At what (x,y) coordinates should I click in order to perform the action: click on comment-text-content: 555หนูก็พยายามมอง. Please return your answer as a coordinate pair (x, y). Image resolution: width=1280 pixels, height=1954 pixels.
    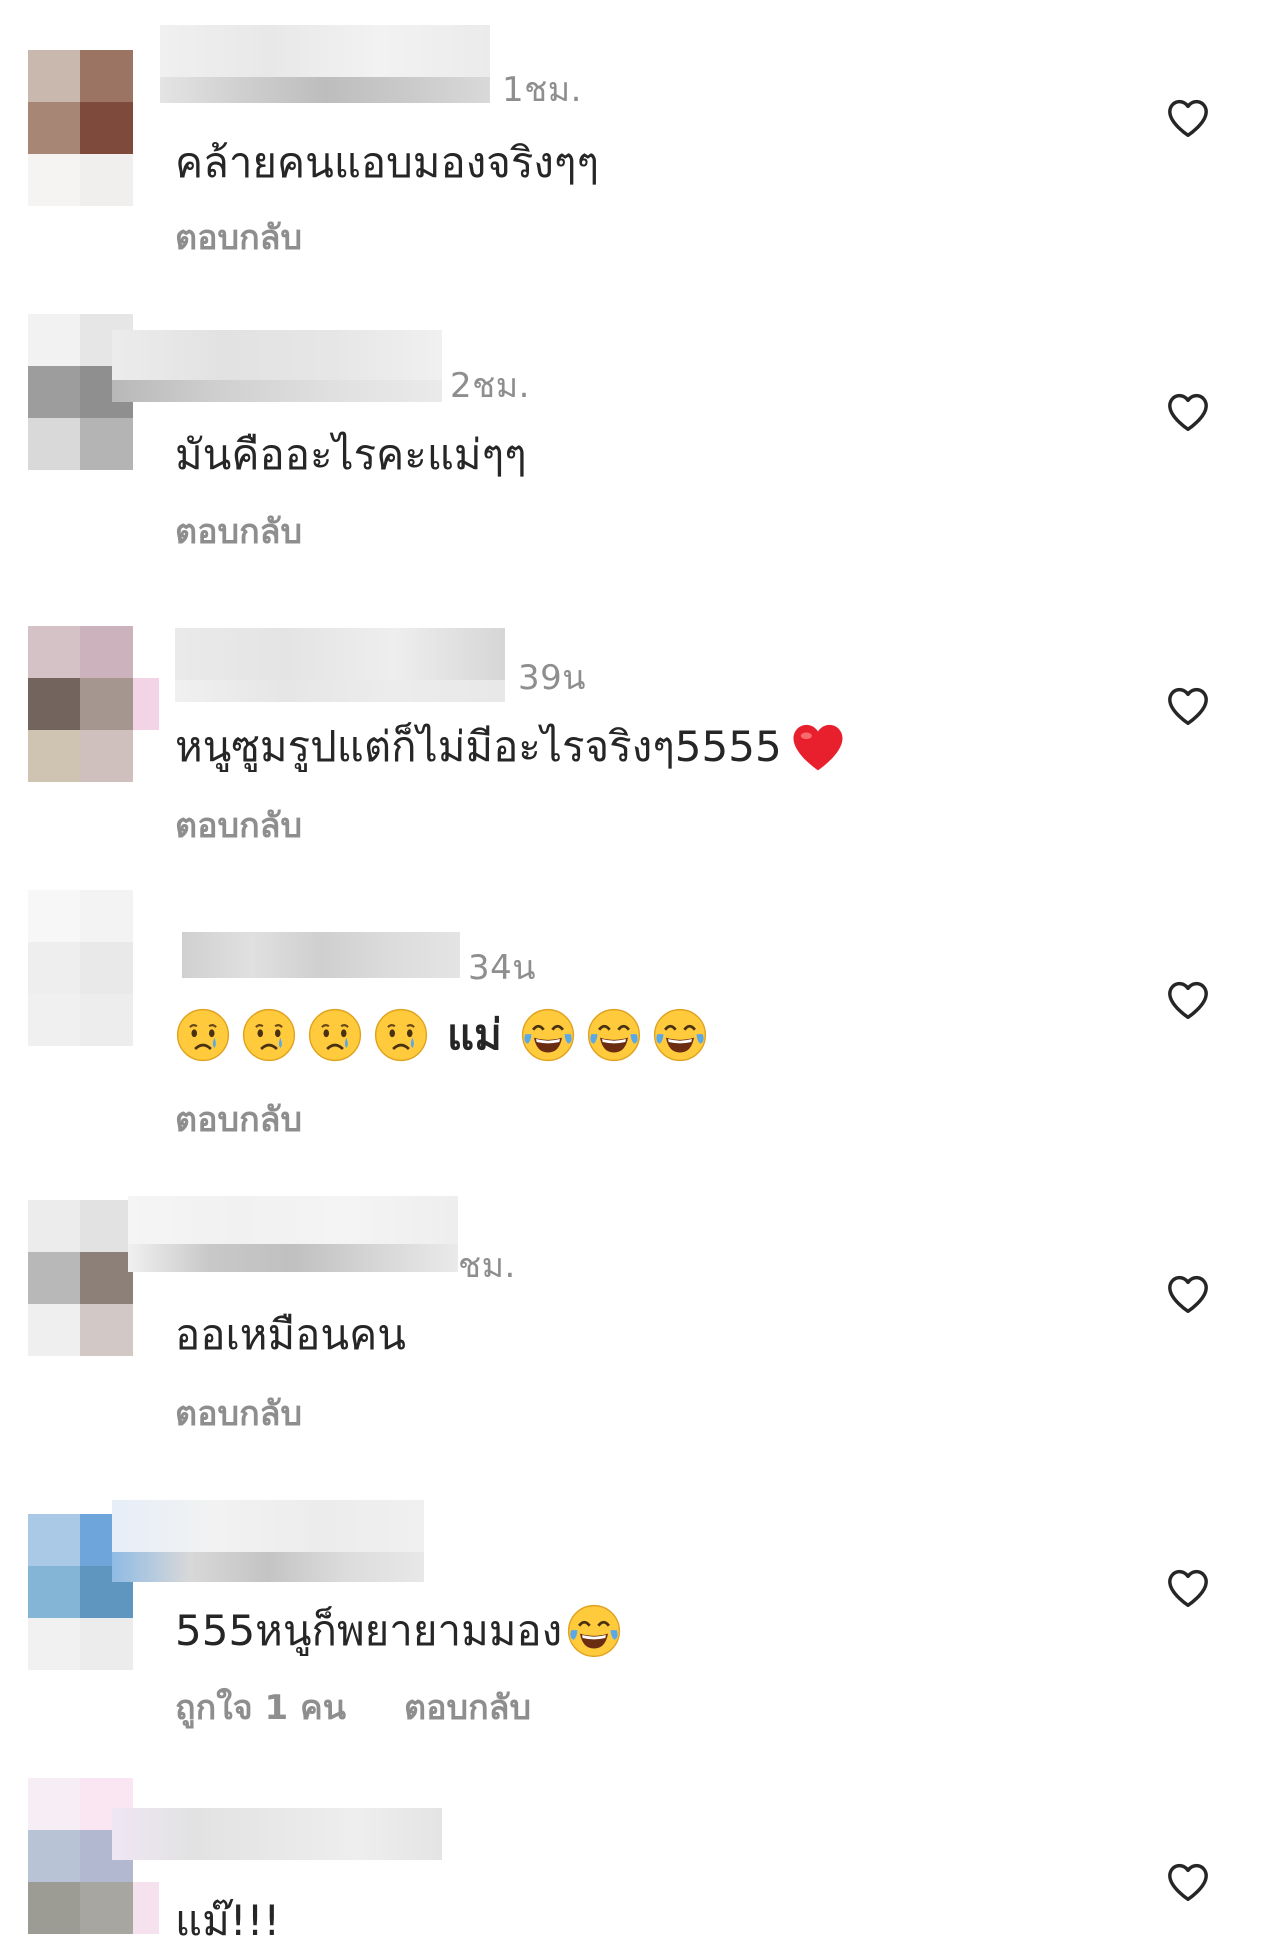
    Looking at the image, I should click on (369, 1630).